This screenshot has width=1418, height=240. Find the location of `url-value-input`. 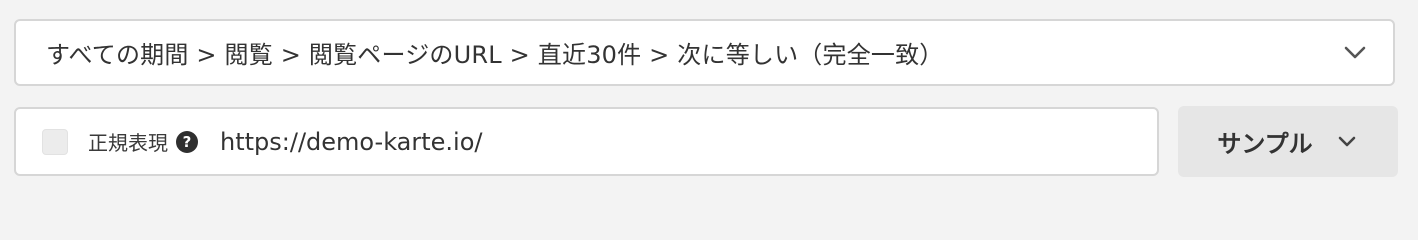

url-value-input is located at coordinates (688, 141).